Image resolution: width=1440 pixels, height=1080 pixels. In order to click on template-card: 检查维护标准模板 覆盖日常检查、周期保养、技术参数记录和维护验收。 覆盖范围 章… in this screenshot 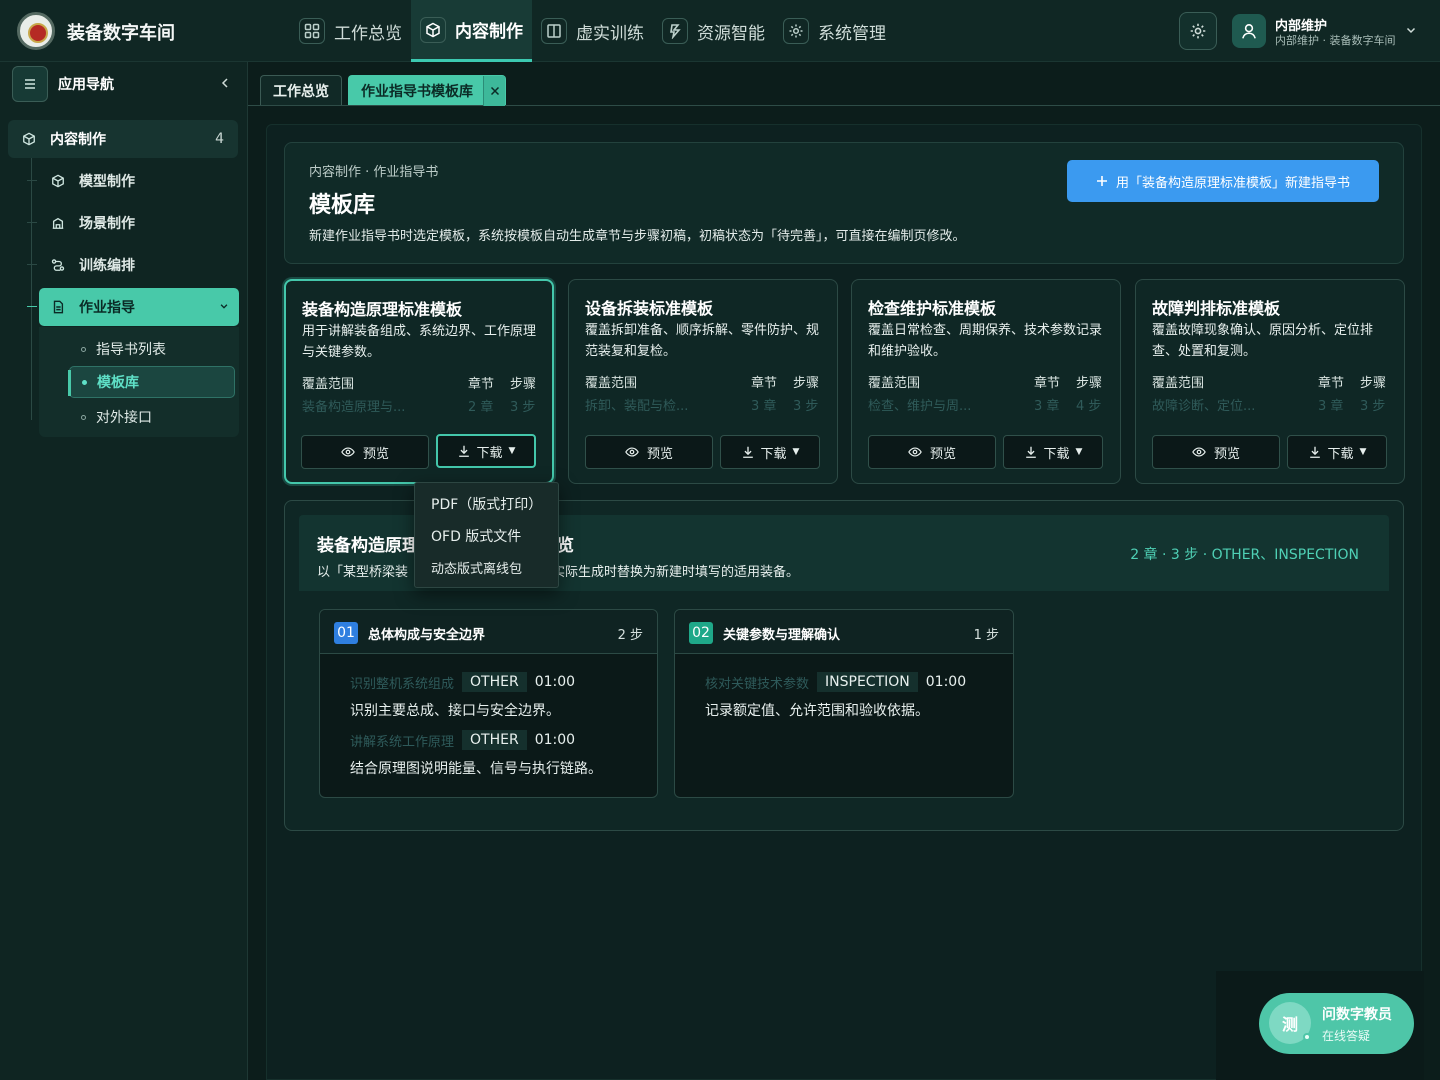, I will do `click(986, 381)`.